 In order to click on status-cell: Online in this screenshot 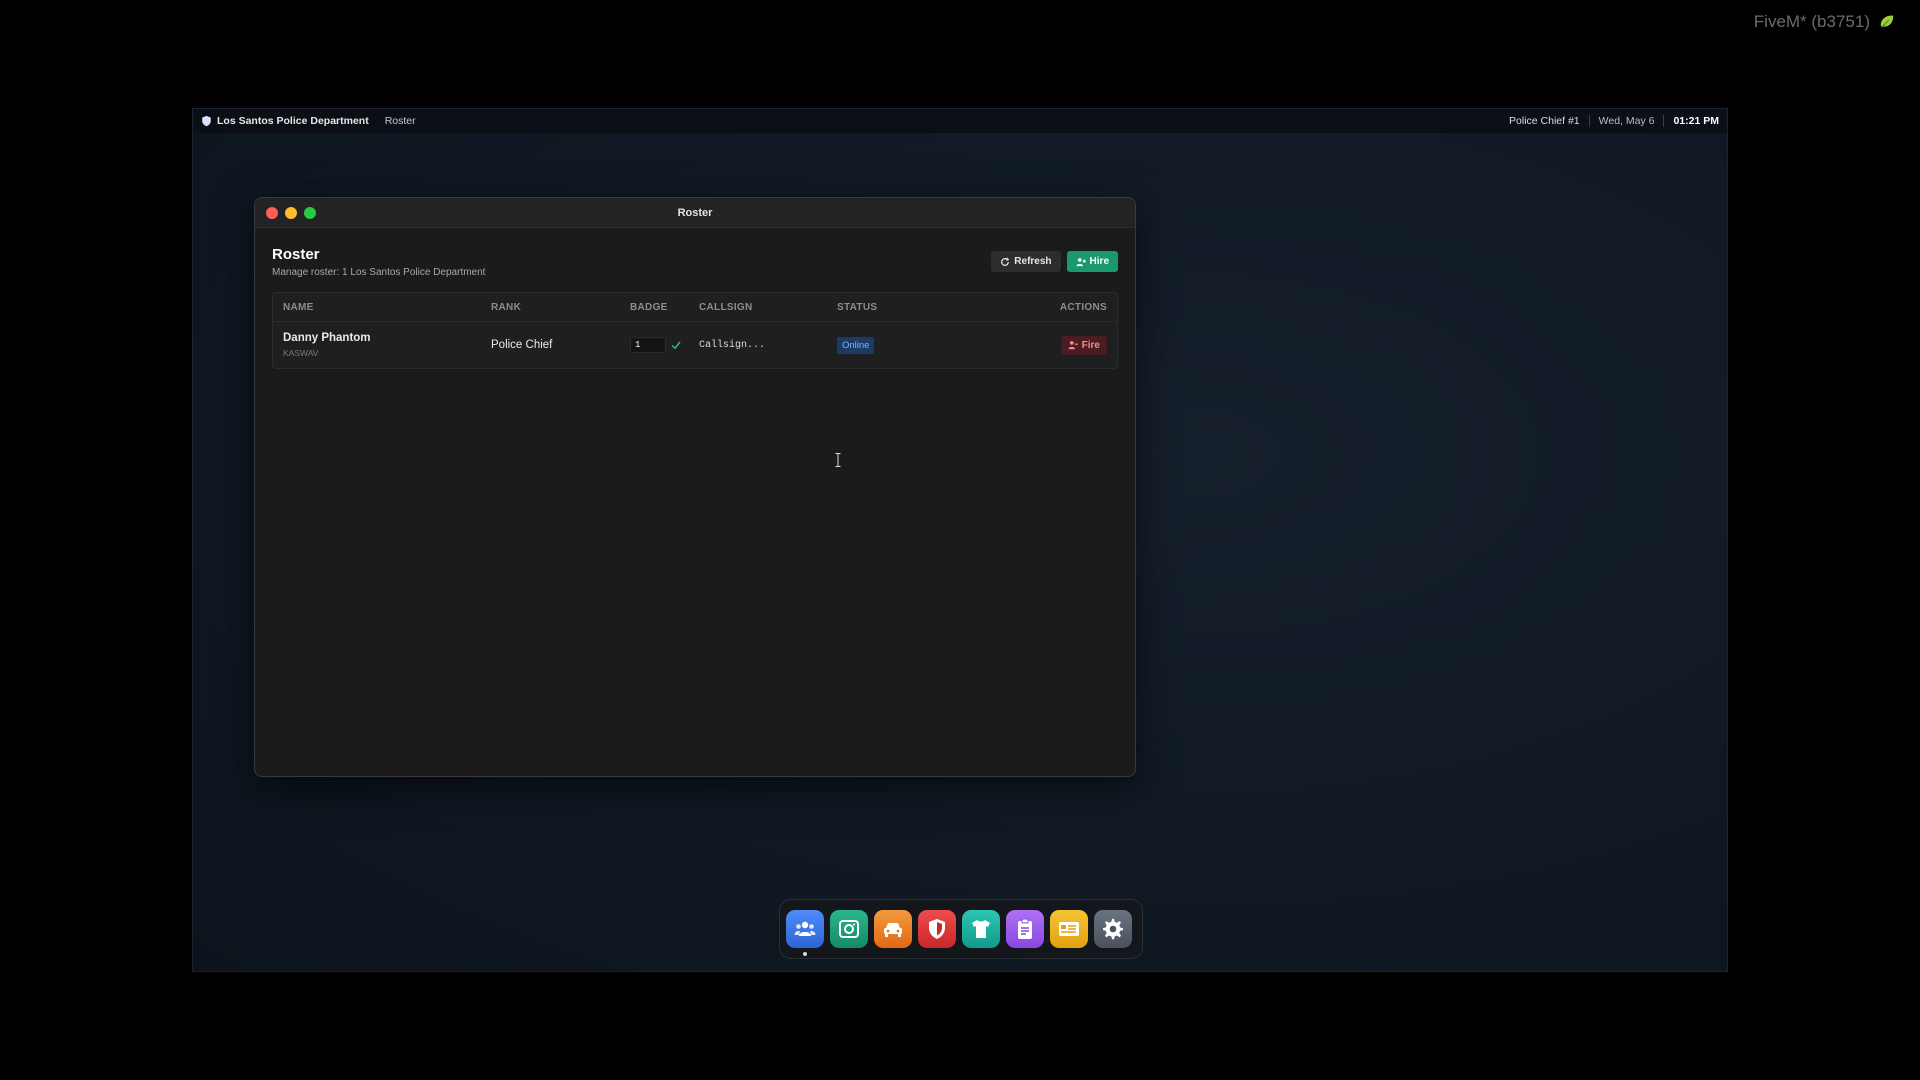, I will do `click(917, 345)`.